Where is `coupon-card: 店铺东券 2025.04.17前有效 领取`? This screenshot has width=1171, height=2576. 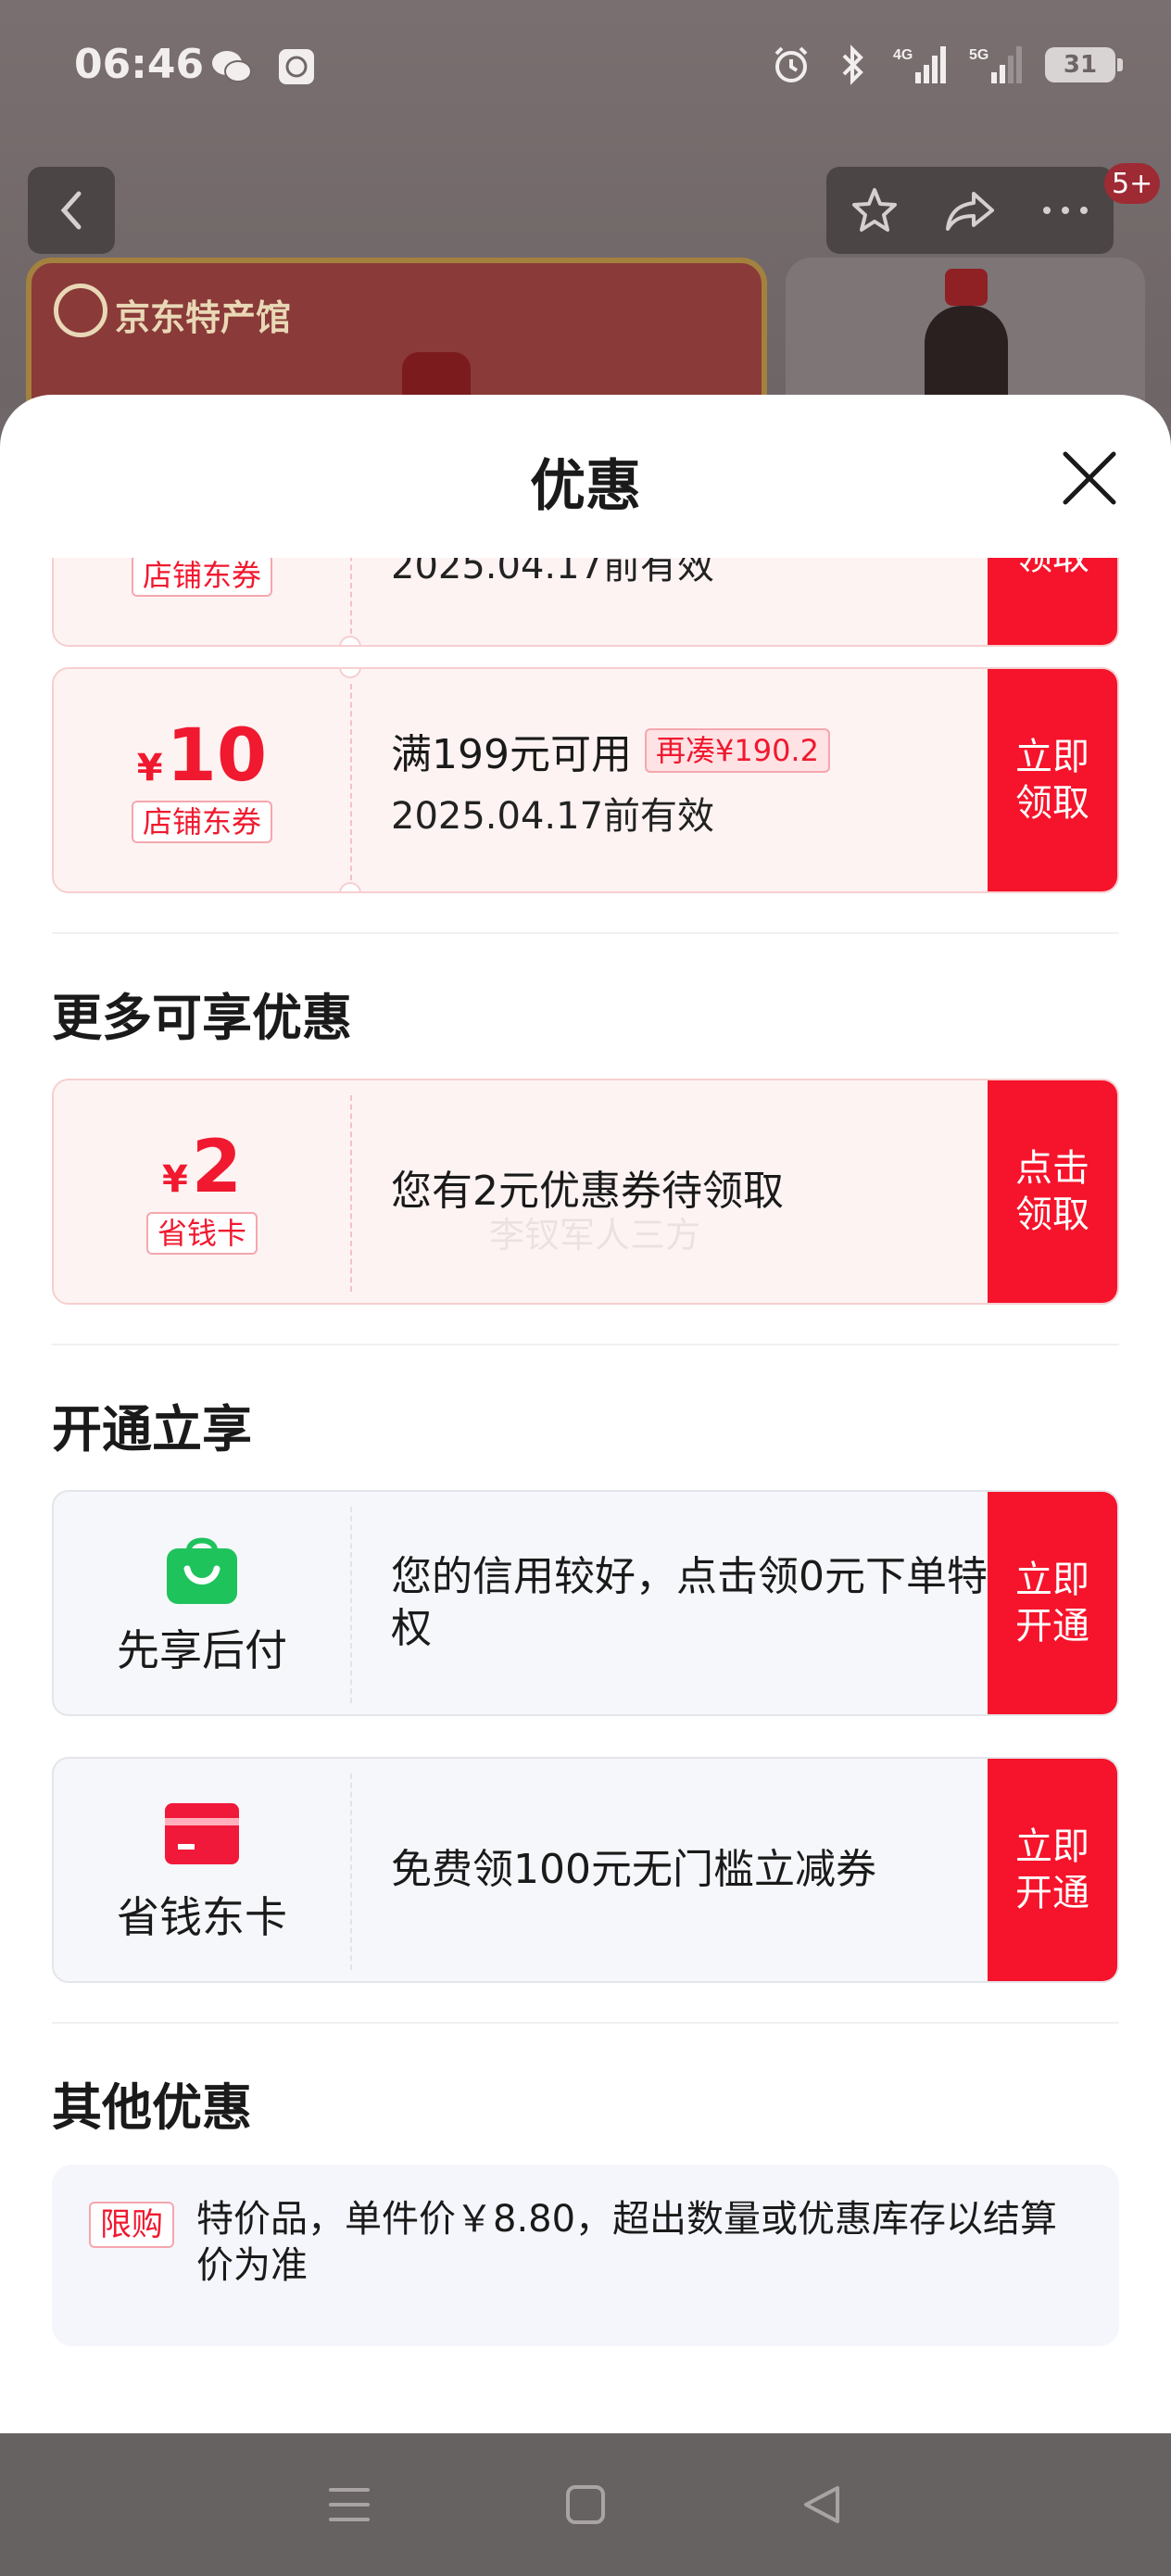 coupon-card: 店铺东券 2025.04.17前有效 领取 is located at coordinates (585, 602).